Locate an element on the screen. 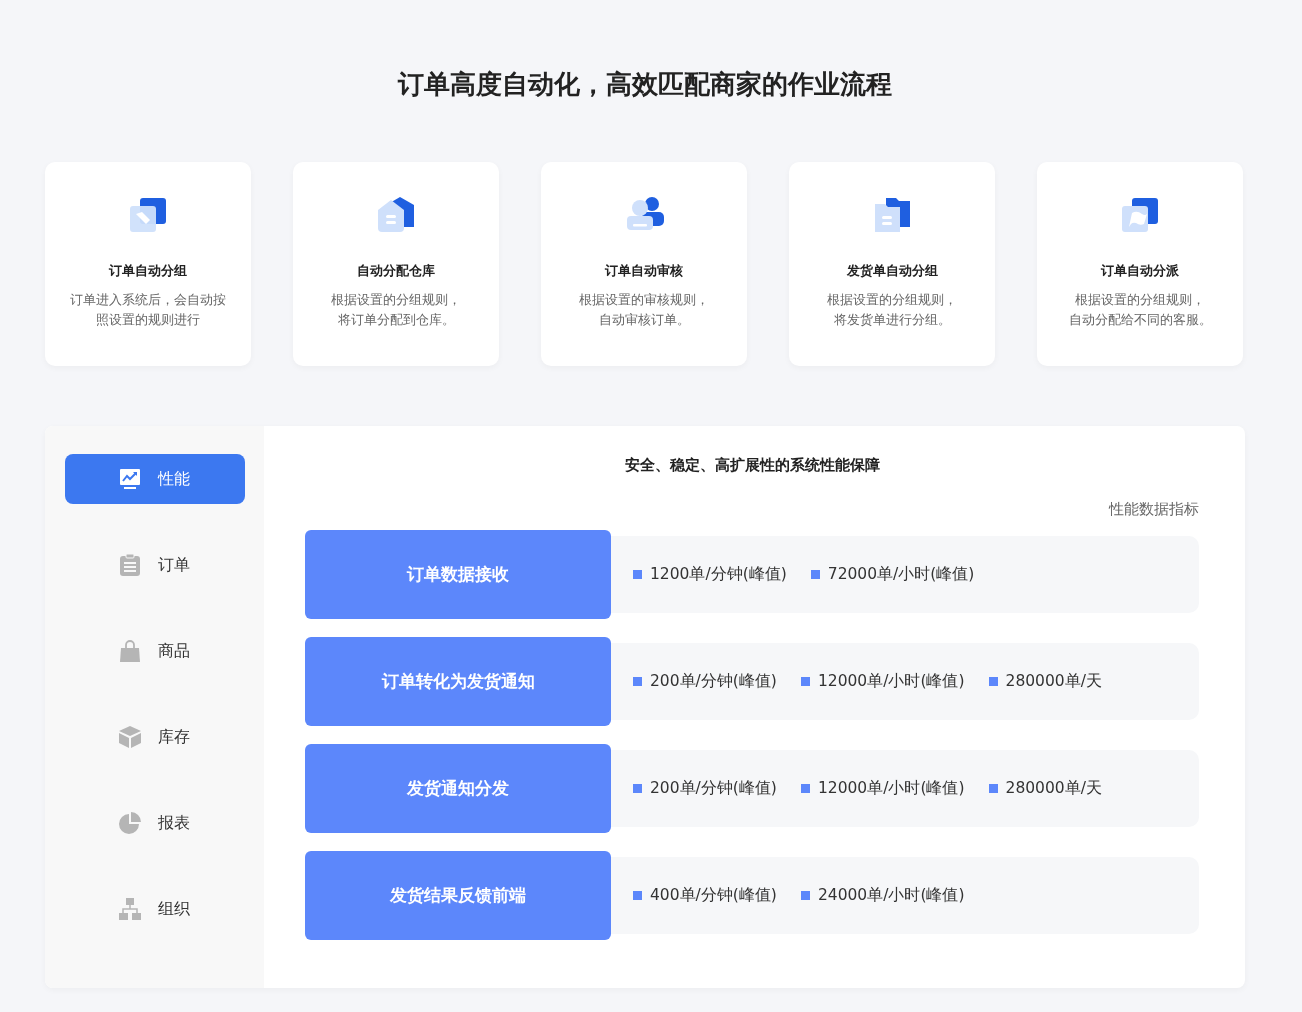 The image size is (1302, 1012). metrics-caption: 性能数据指标 is located at coordinates (1154, 510).